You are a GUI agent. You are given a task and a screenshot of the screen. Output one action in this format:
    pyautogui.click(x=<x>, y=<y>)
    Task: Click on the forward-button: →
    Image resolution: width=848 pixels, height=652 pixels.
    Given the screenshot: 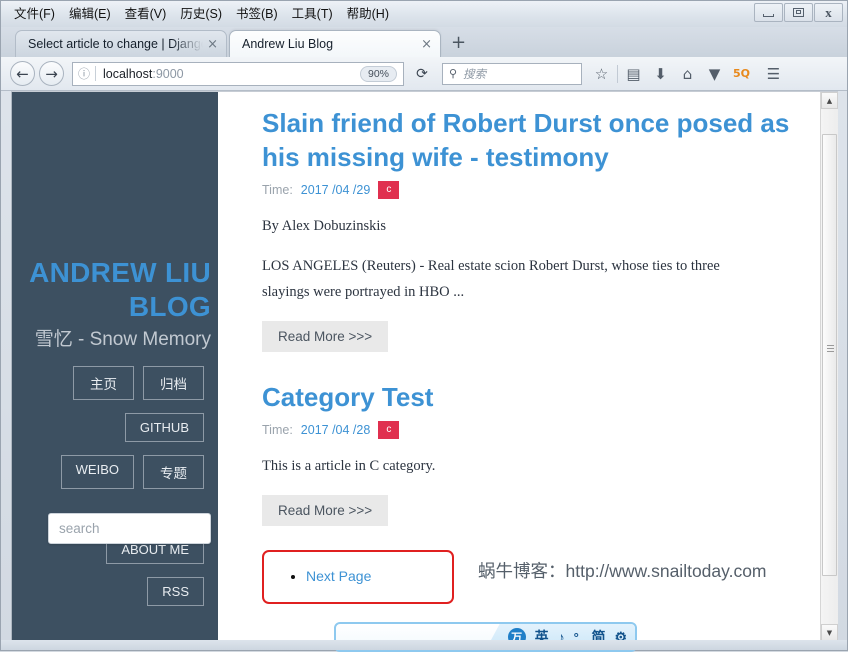 What is the action you would take?
    pyautogui.click(x=51, y=73)
    